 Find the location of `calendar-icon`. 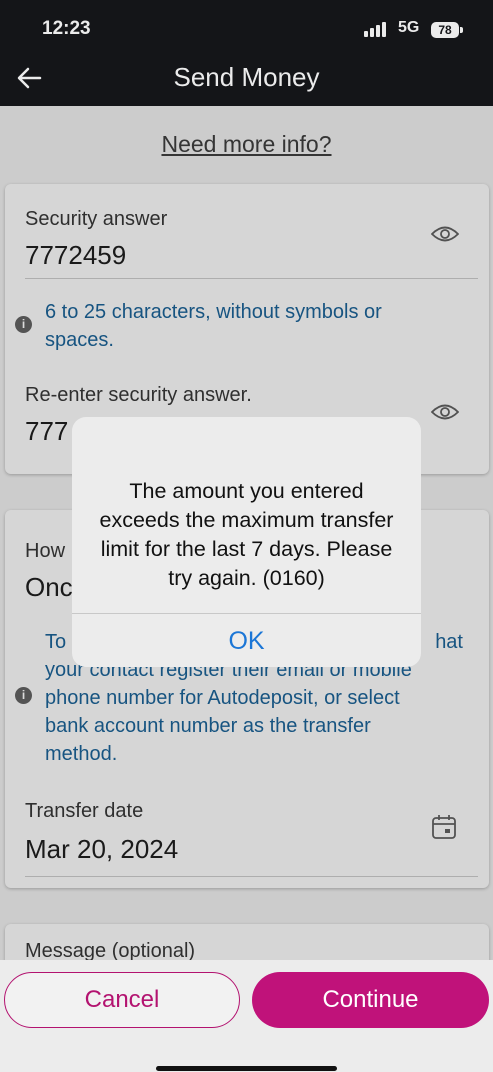

calendar-icon is located at coordinates (444, 827).